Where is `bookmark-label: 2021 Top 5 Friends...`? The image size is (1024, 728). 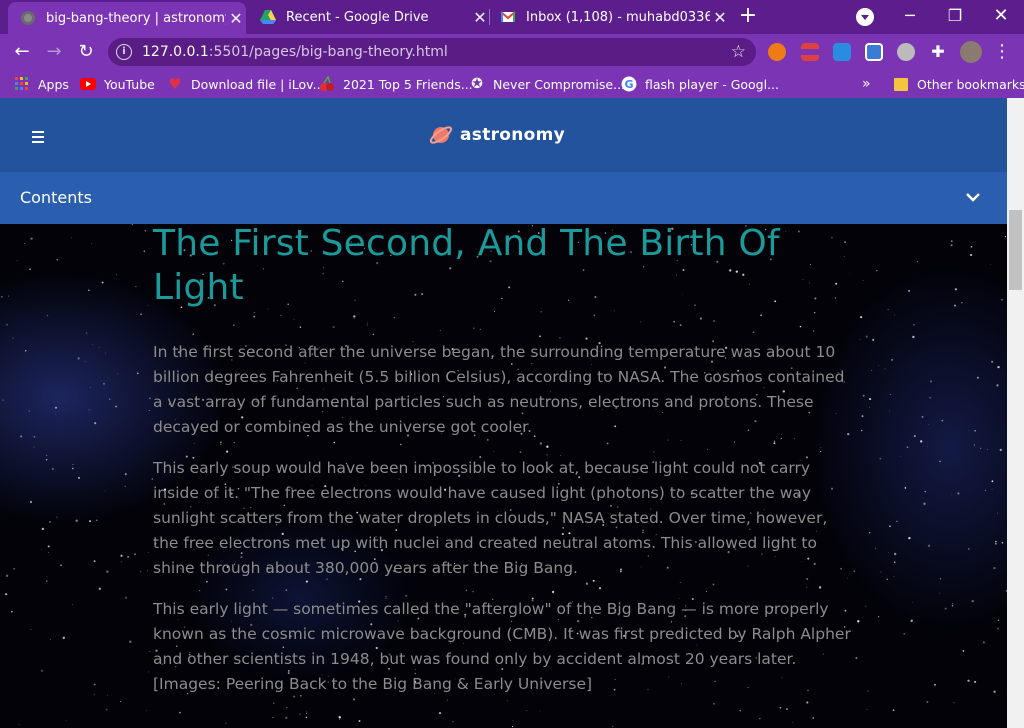 bookmark-label: 2021 Top 5 Friends... is located at coordinates (408, 84).